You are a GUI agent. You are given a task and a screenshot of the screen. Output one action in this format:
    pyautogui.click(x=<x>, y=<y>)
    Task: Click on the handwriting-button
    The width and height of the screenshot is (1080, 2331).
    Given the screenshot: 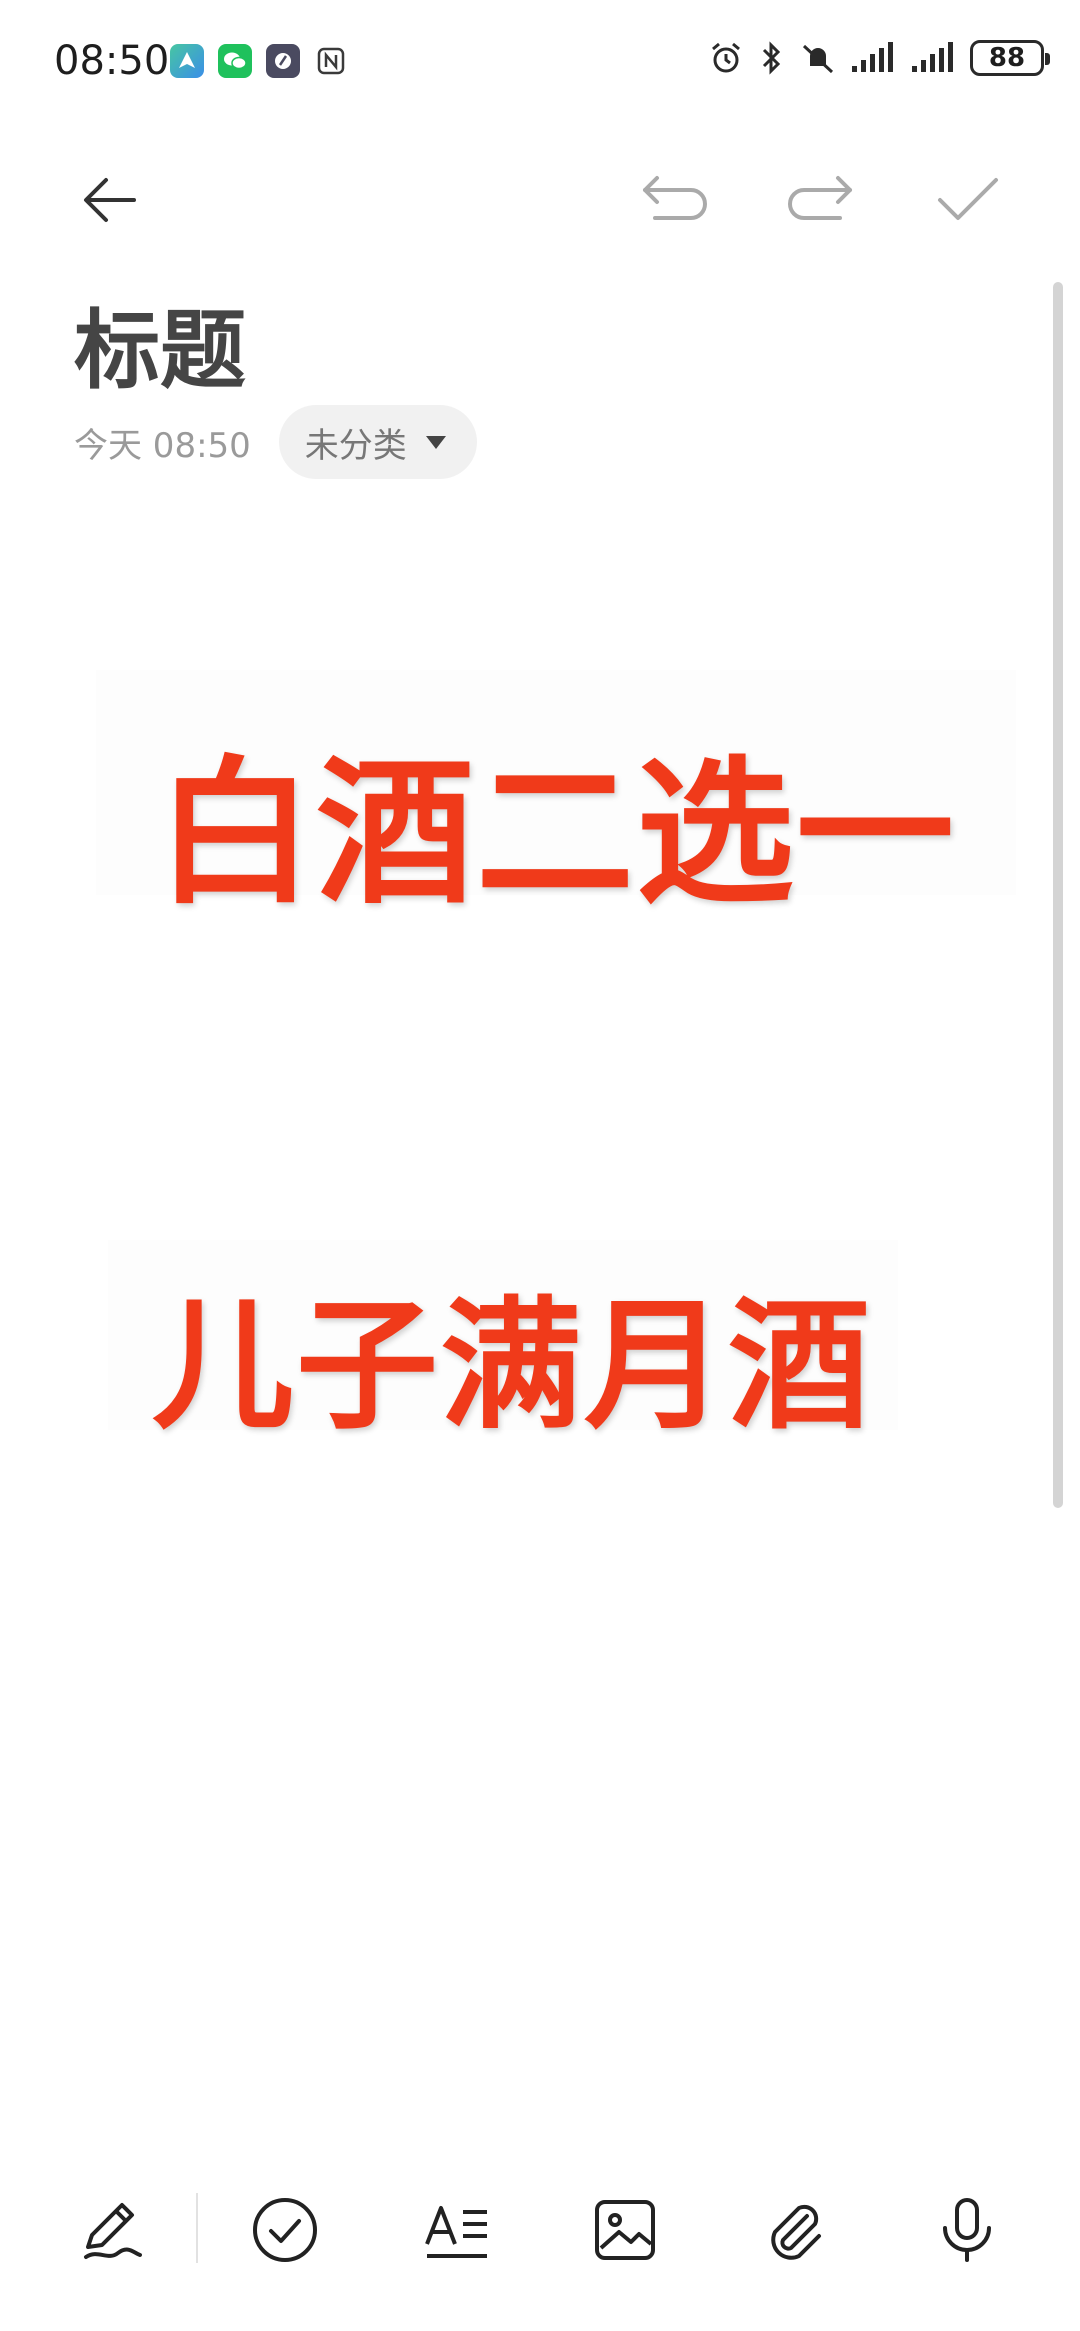 What is the action you would take?
    pyautogui.click(x=113, y=2230)
    